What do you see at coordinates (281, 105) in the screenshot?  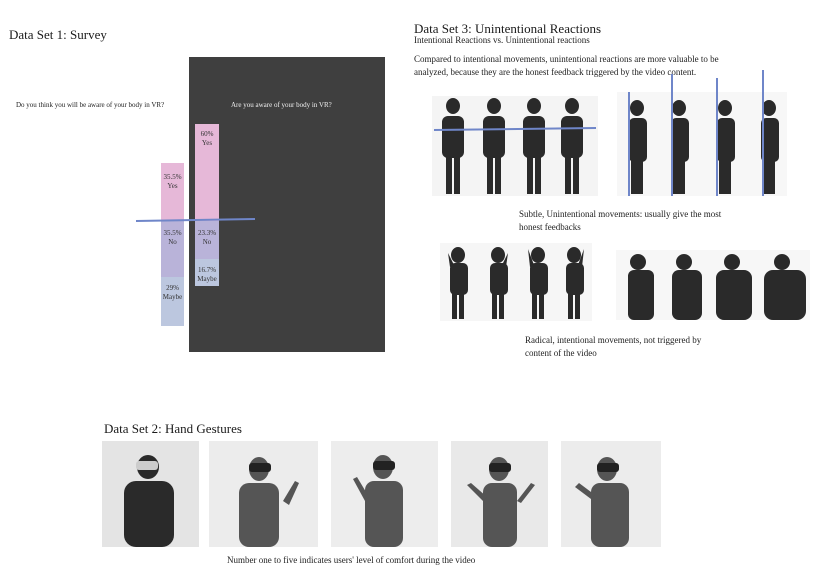 I see `survey-question-2: Are you aware of your body in VR?` at bounding box center [281, 105].